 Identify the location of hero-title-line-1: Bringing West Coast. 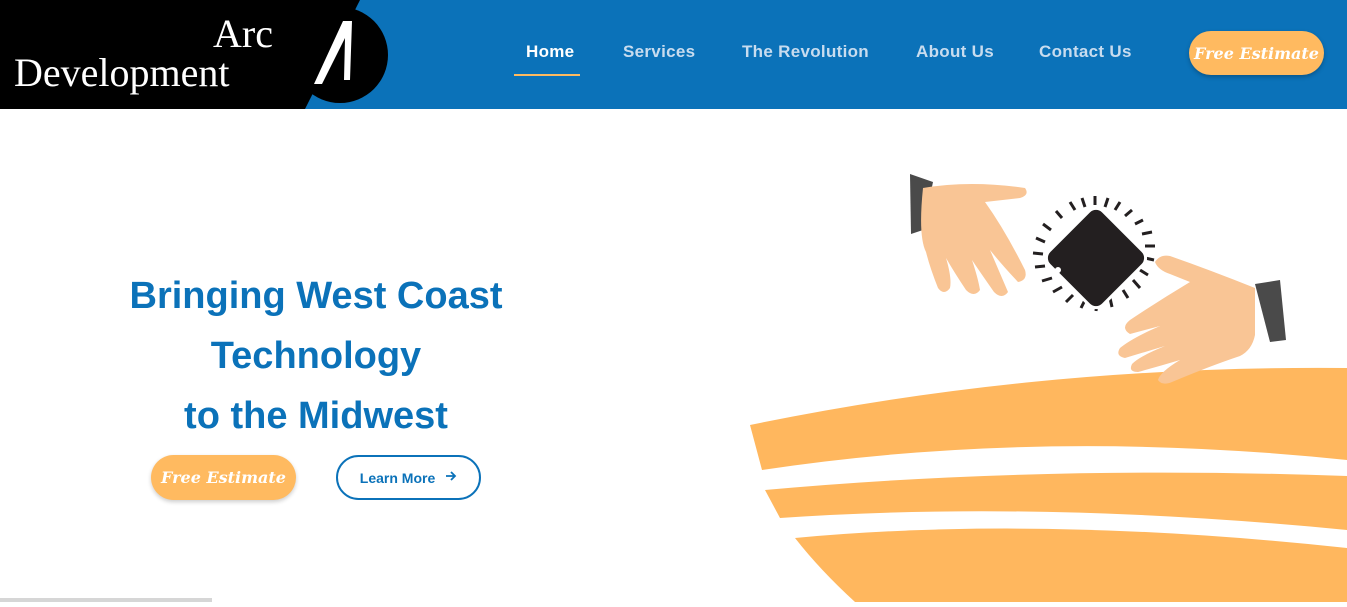
(316, 296).